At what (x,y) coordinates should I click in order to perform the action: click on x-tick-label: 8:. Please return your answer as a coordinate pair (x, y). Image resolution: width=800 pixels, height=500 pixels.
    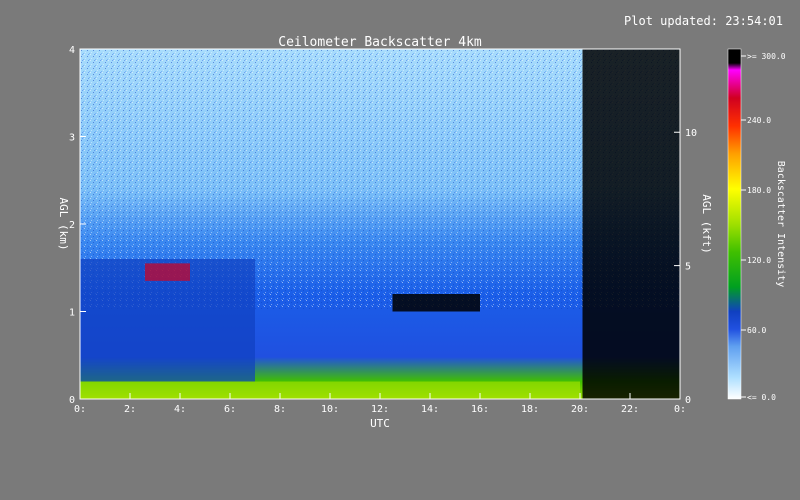
    Looking at the image, I should click on (280, 409).